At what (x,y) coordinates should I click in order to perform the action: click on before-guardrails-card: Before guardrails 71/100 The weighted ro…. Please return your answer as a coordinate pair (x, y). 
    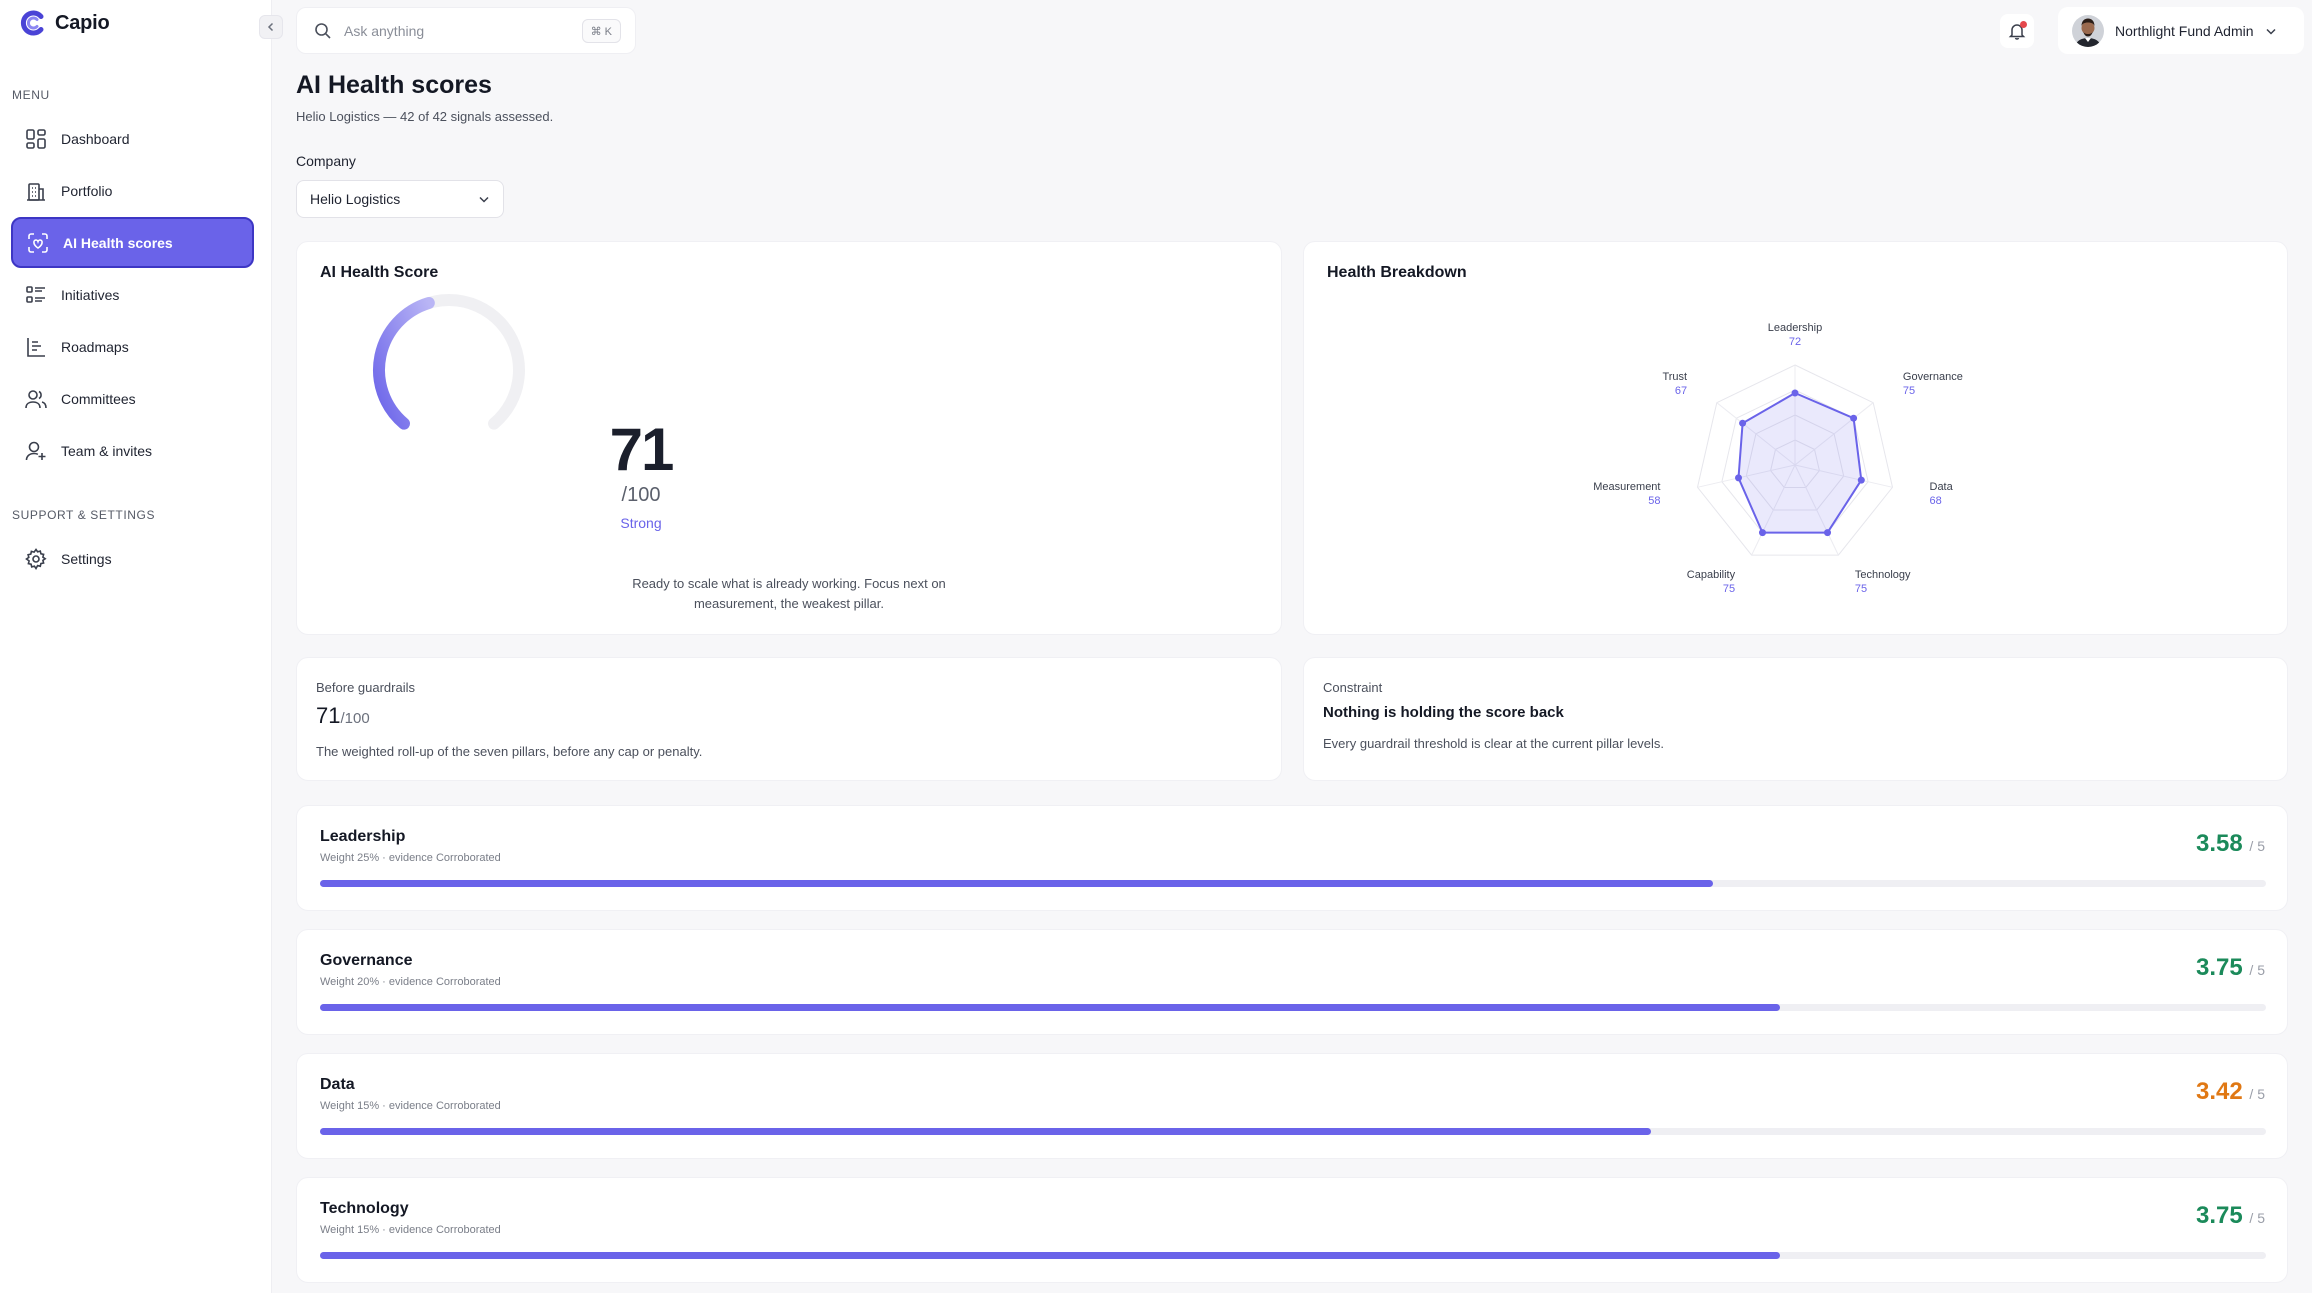
    Looking at the image, I should click on (789, 719).